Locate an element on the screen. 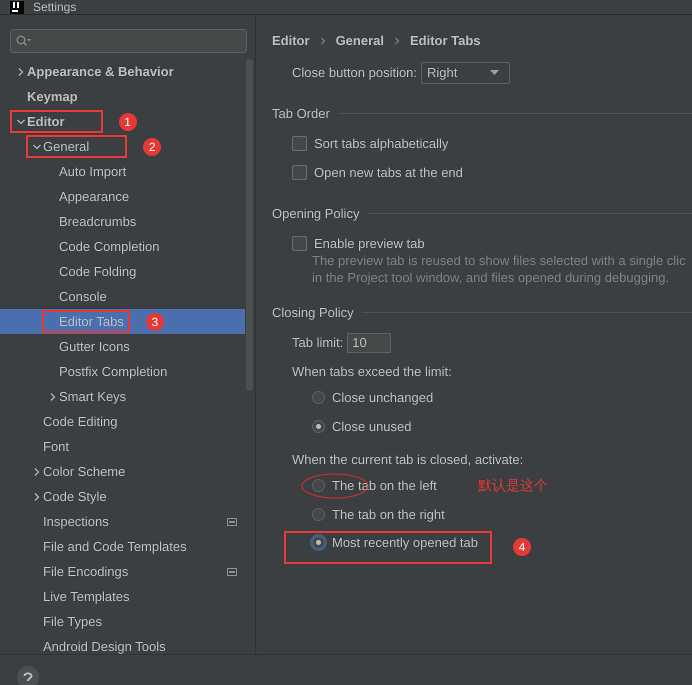 Image resolution: width=692 pixels, height=685 pixels. tree-item: Color Scheme is located at coordinates (122, 471).